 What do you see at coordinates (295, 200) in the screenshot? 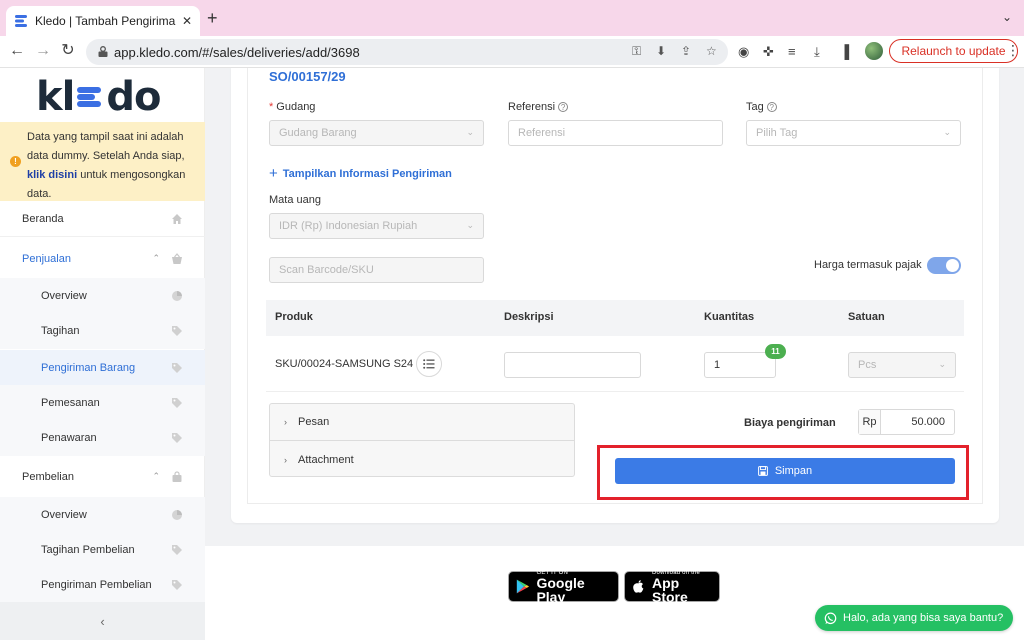
I see `currency-label: Mata uang` at bounding box center [295, 200].